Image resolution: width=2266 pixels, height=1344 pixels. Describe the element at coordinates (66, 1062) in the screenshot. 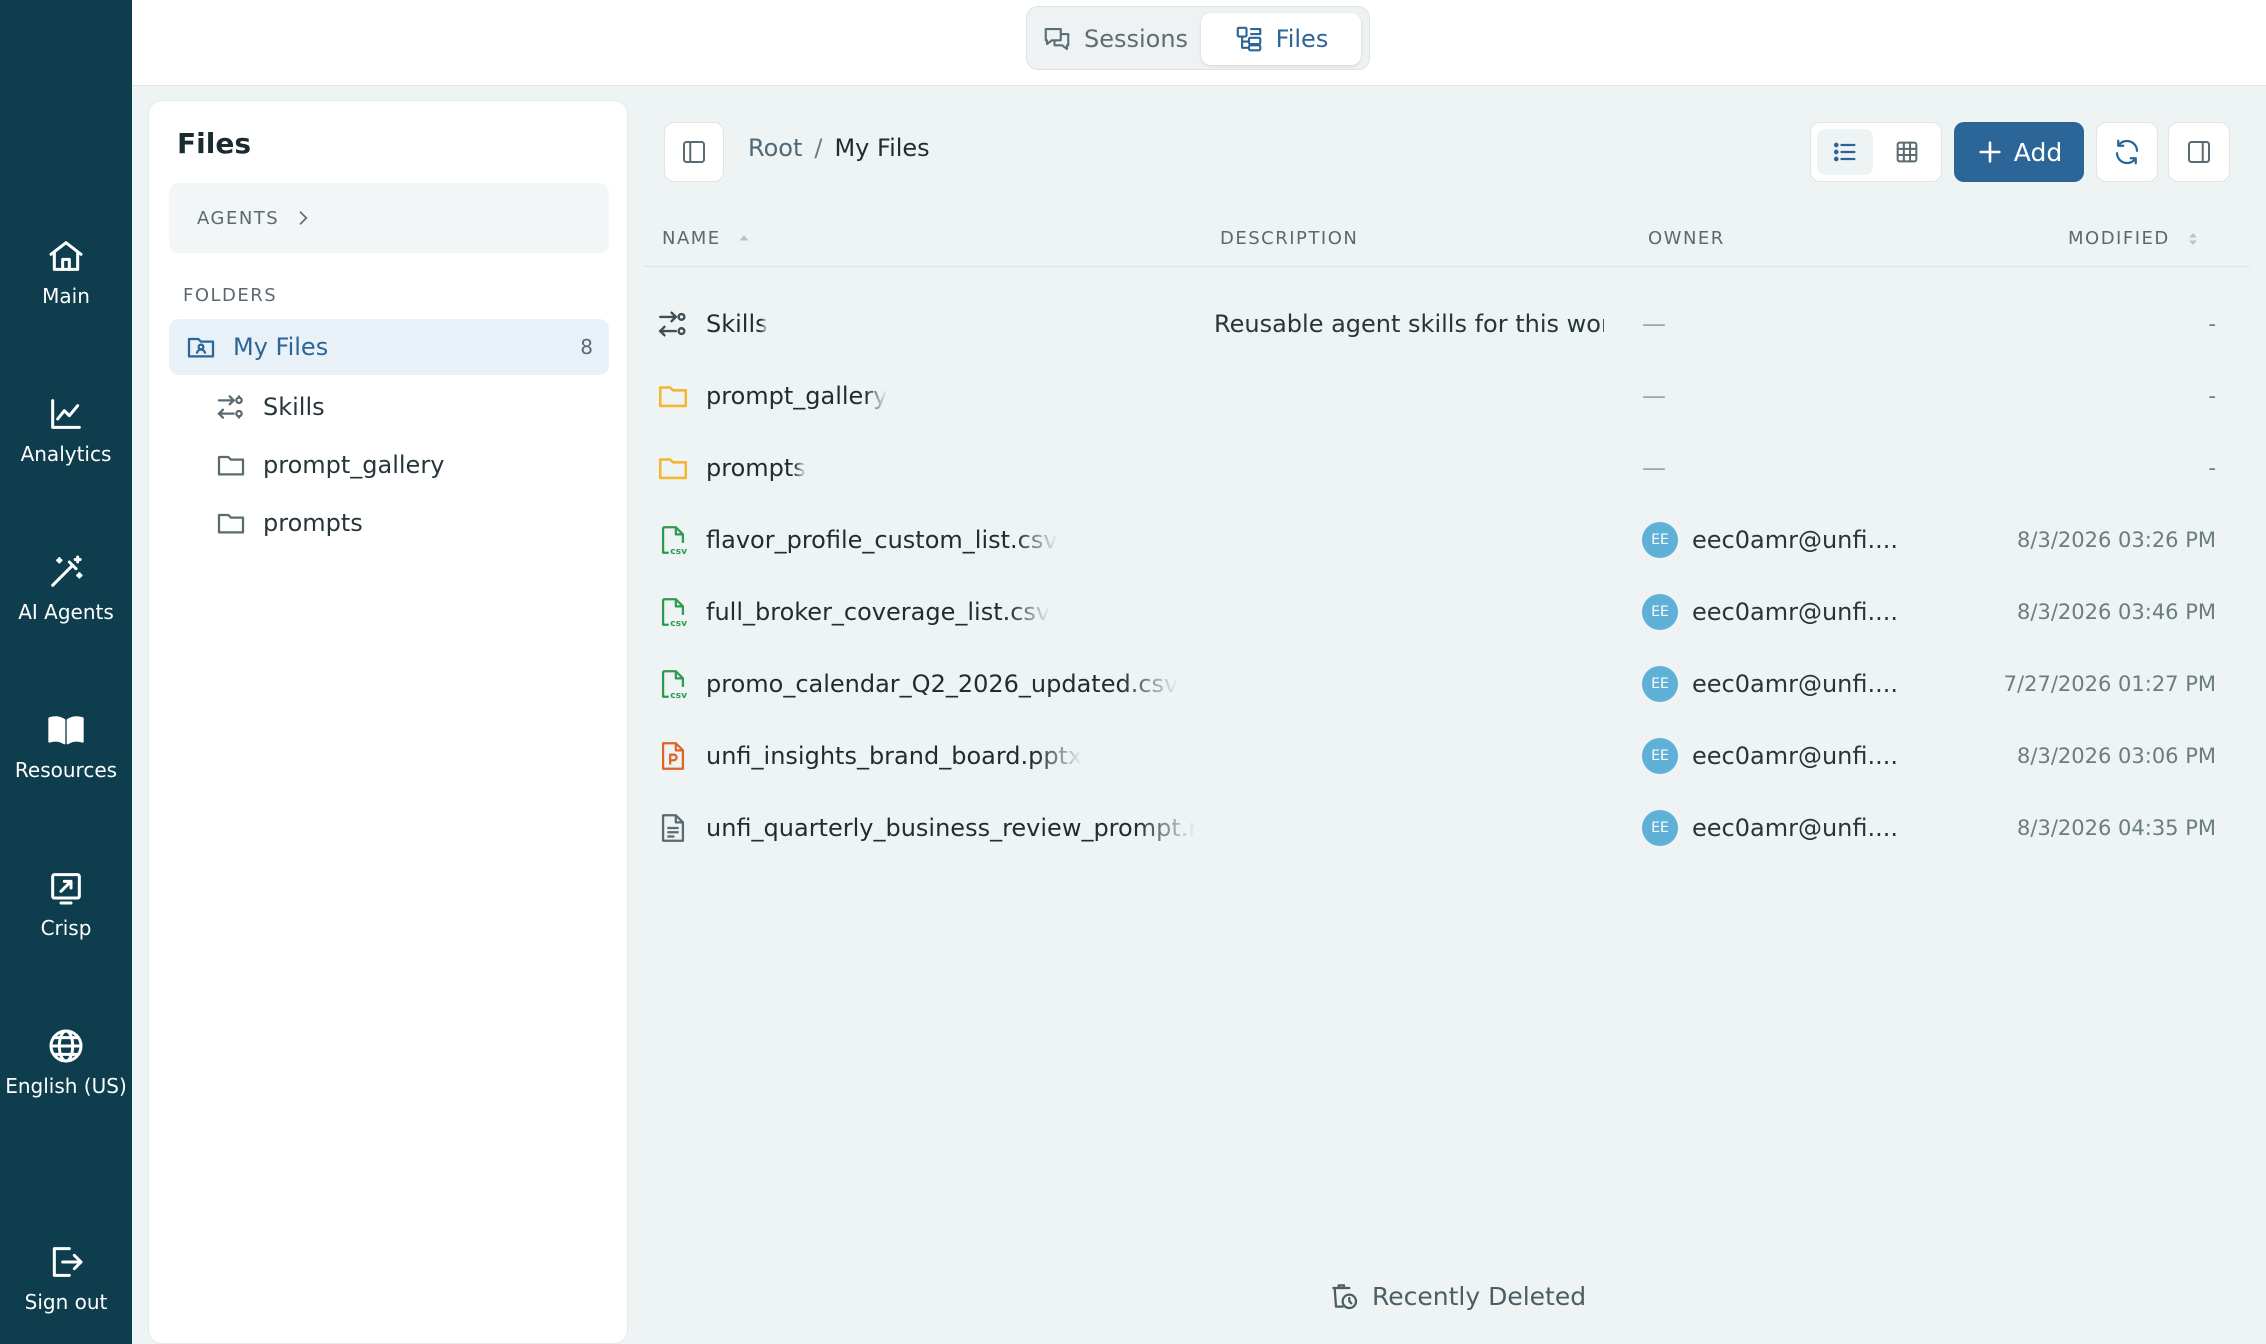

I see `nav-language: English (US)` at that location.